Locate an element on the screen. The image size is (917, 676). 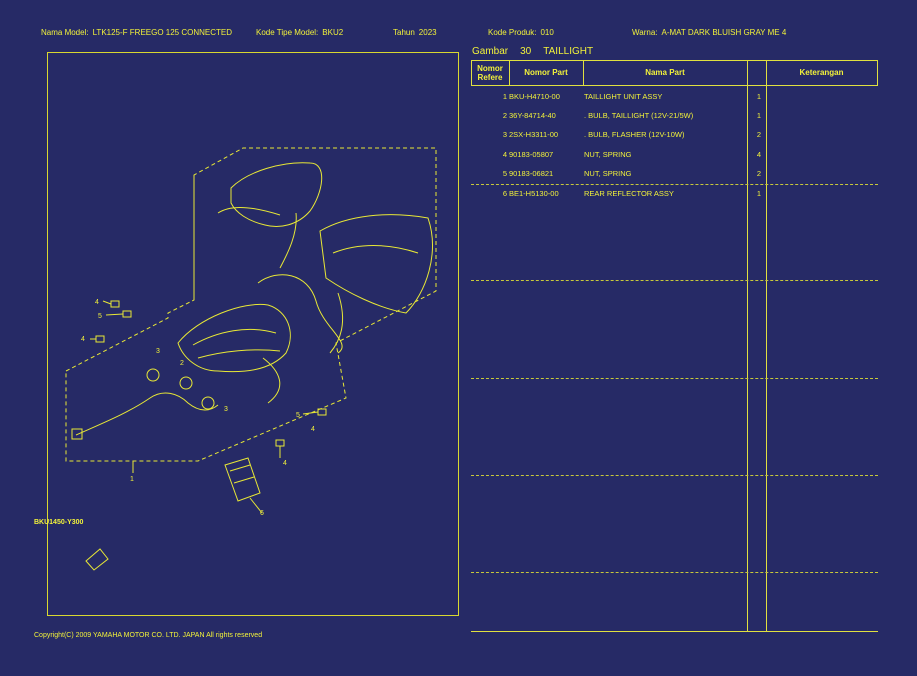
product-code: Kode Produk: 010 is located at coordinates (521, 32).